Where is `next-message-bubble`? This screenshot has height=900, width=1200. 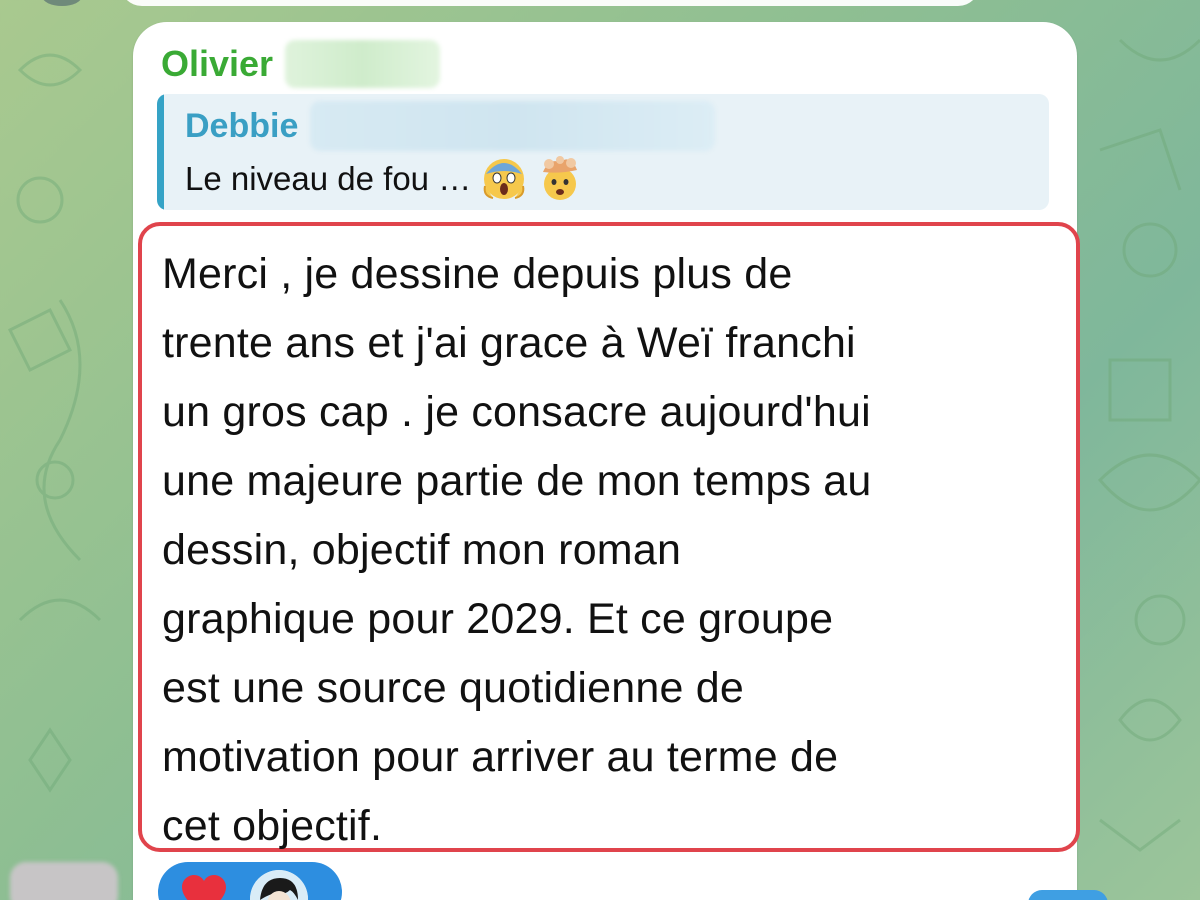 next-message-bubble is located at coordinates (1068, 895).